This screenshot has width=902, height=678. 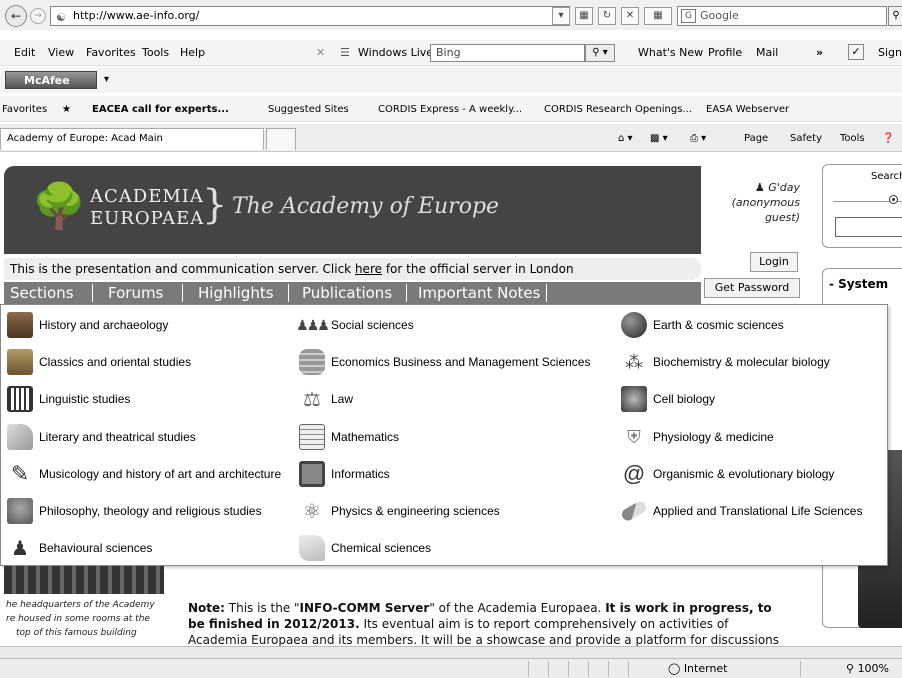 What do you see at coordinates (38, 16) in the screenshot?
I see `forward-button: →` at bounding box center [38, 16].